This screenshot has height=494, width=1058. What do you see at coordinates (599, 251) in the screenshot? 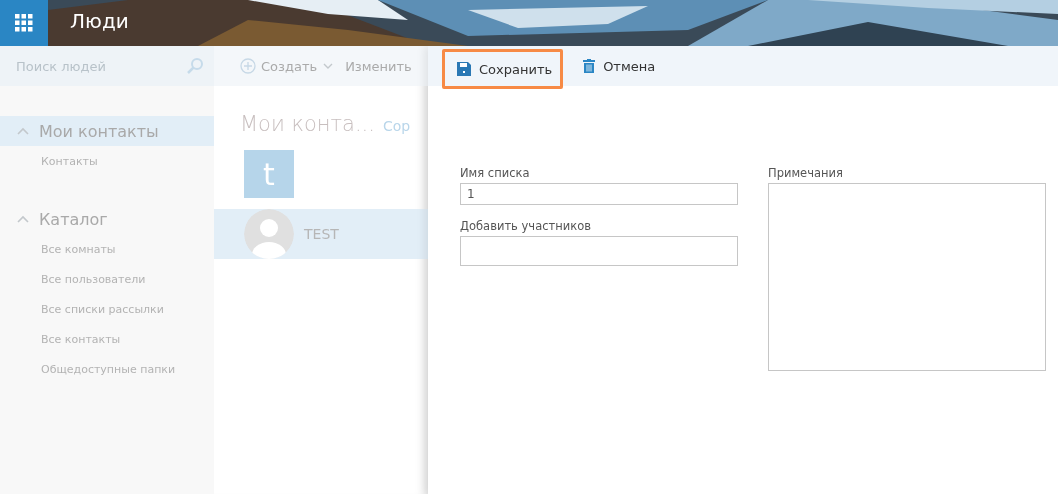
I see `text-field` at bounding box center [599, 251].